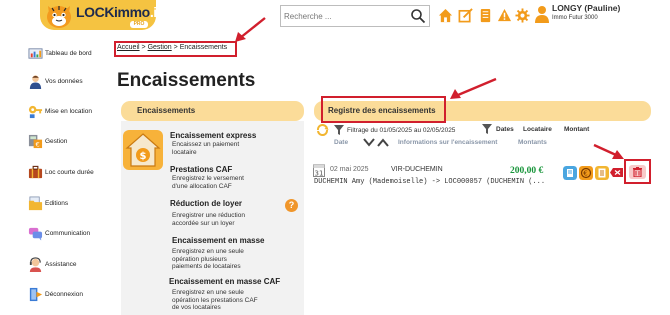  I want to click on sidebar-item-mise-en-location: Mise en location, so click(60, 111).